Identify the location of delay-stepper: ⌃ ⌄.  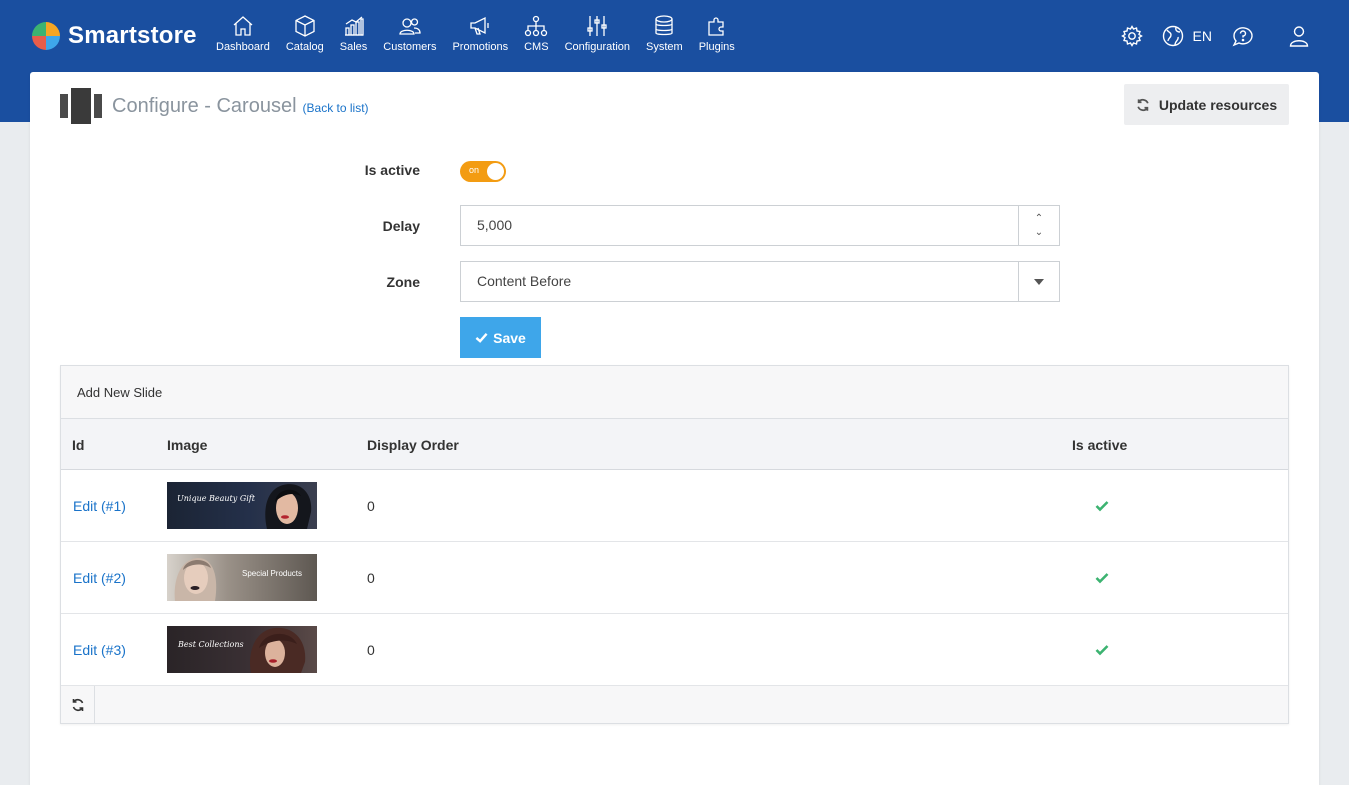
(1038, 225).